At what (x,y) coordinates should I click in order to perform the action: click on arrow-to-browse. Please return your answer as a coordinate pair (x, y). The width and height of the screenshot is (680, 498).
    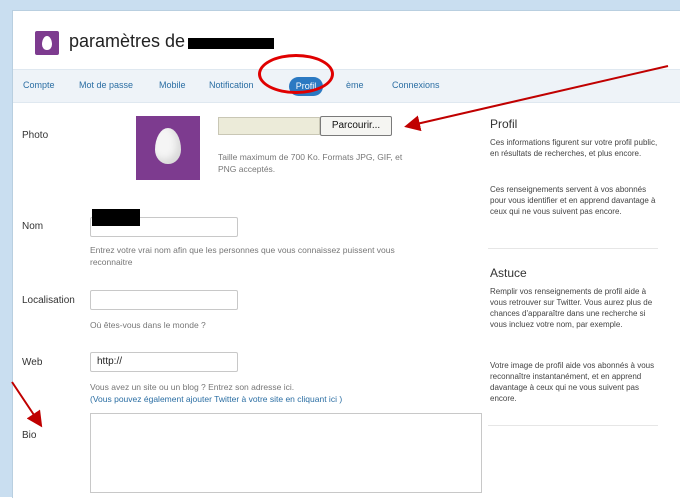
    Looking at the image, I should click on (536, 98).